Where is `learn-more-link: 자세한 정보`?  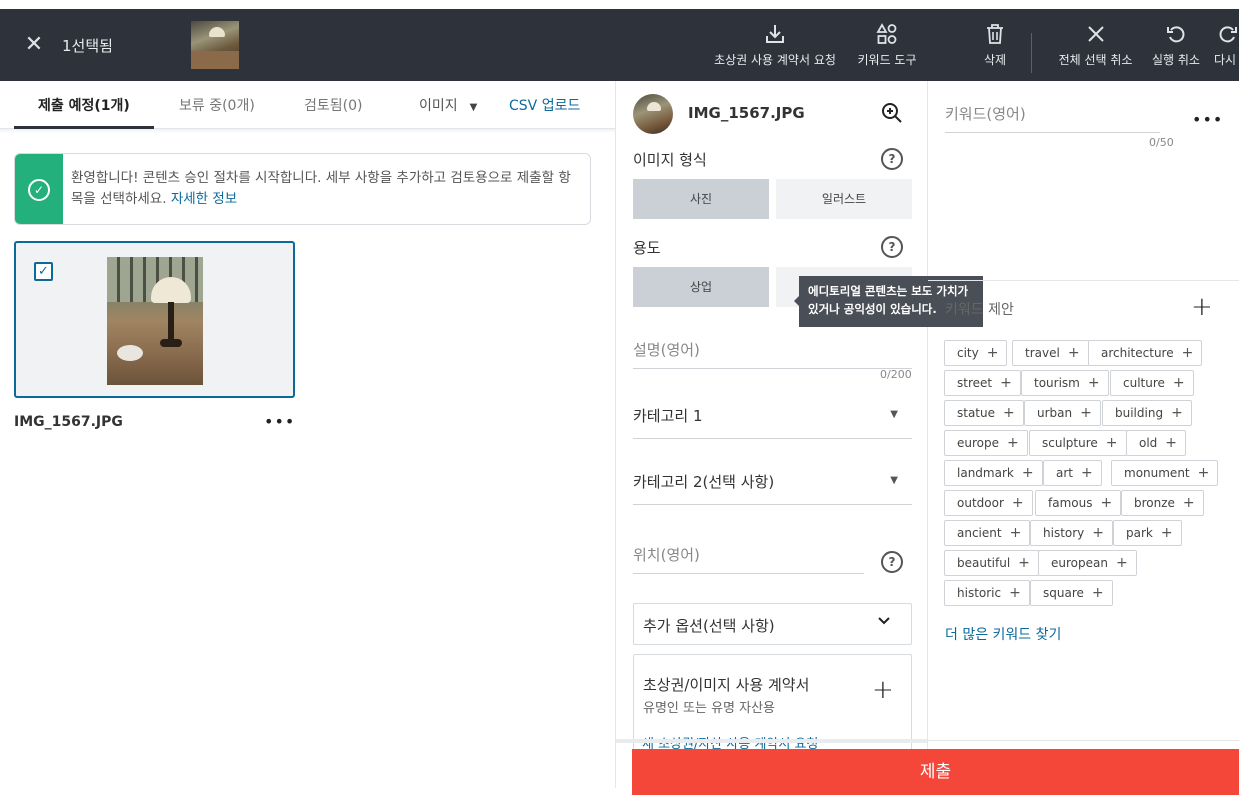 learn-more-link: 자세한 정보 is located at coordinates (204, 199).